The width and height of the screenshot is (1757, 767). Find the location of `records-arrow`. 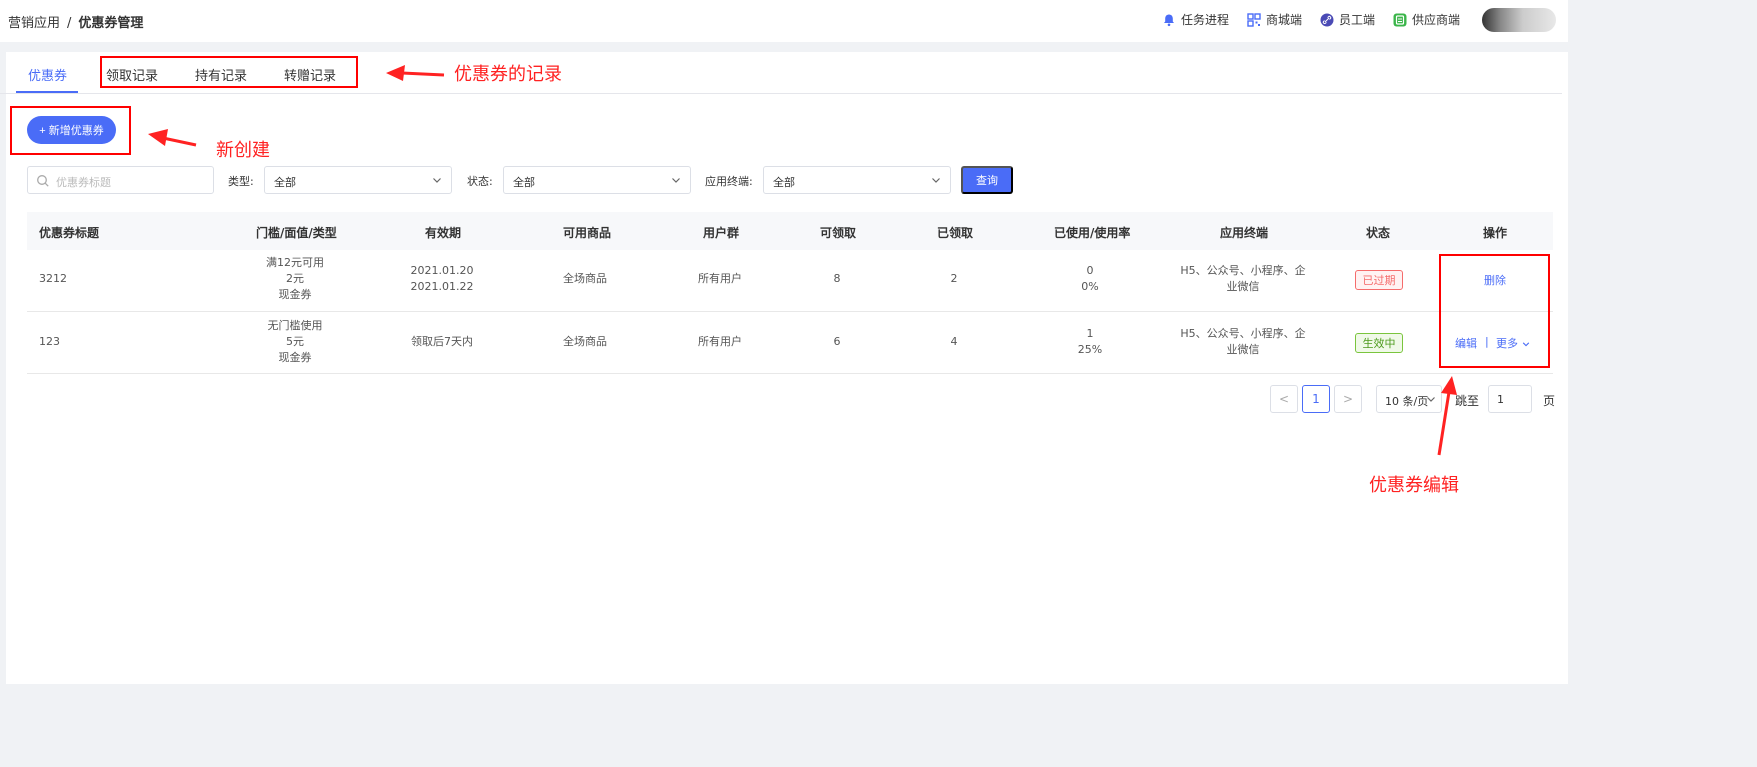

records-arrow is located at coordinates (423, 74).